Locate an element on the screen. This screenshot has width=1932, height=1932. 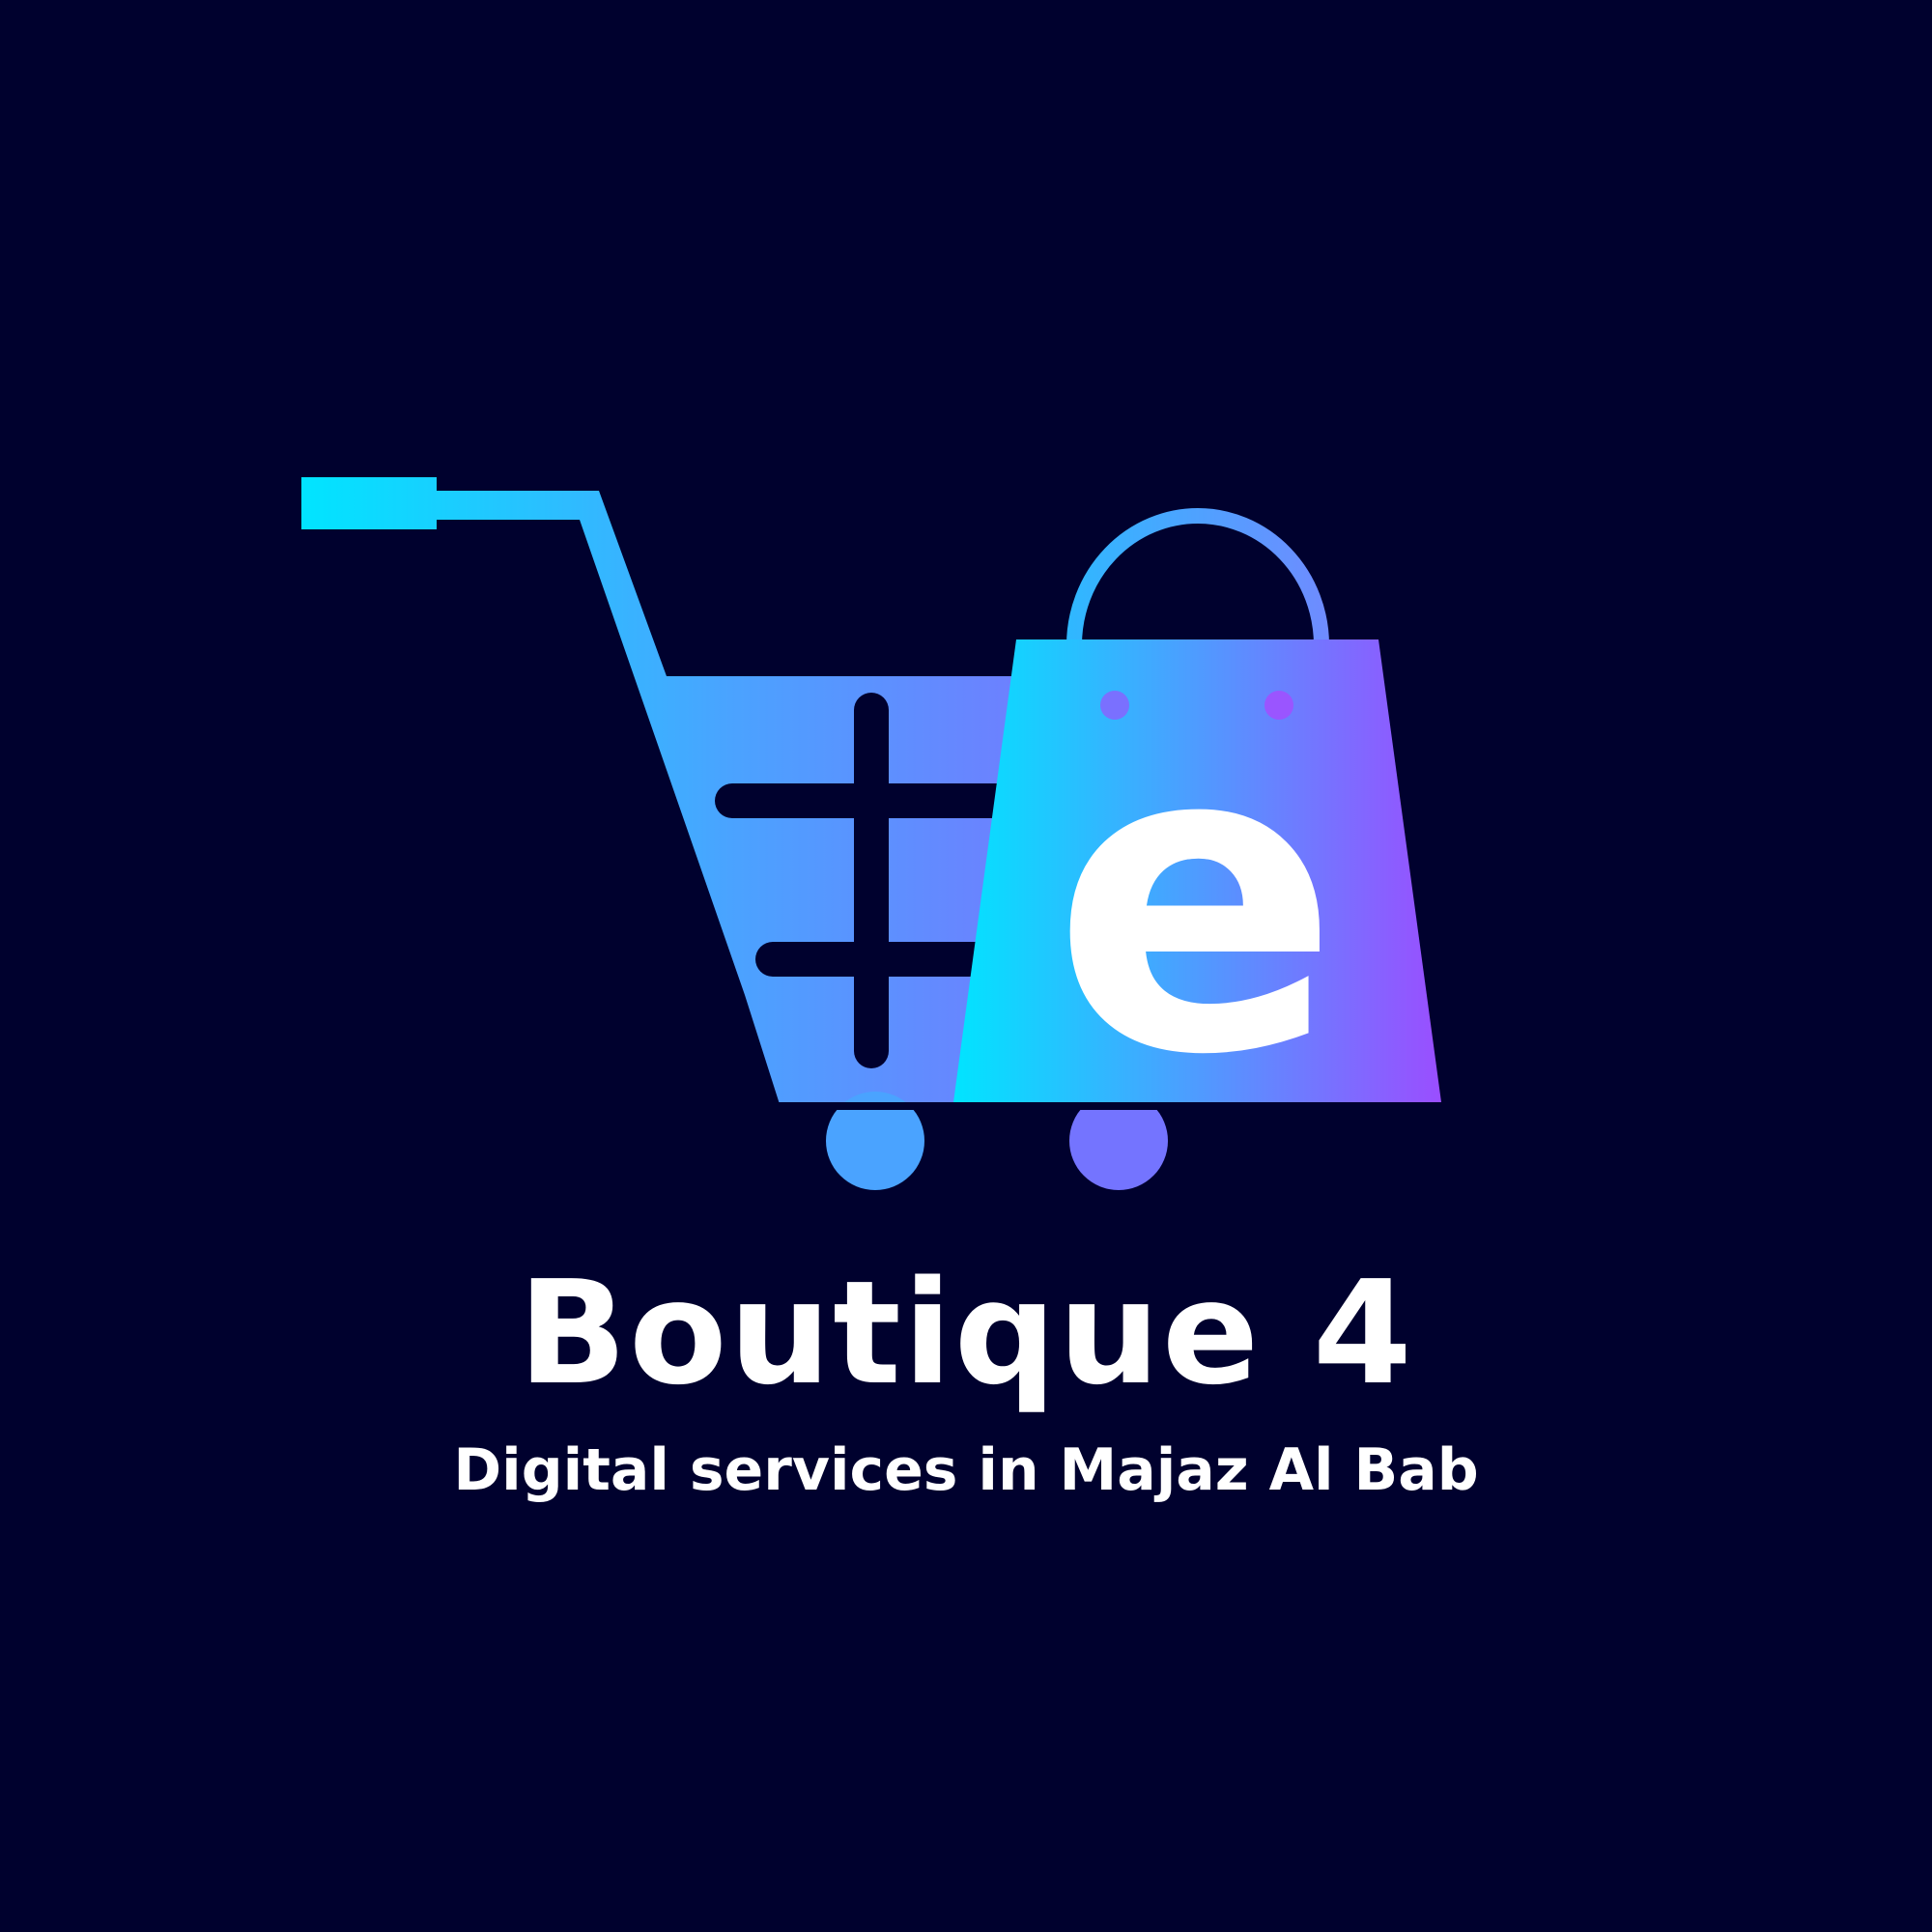
logo-letter-e: e is located at coordinates (1196, 900).